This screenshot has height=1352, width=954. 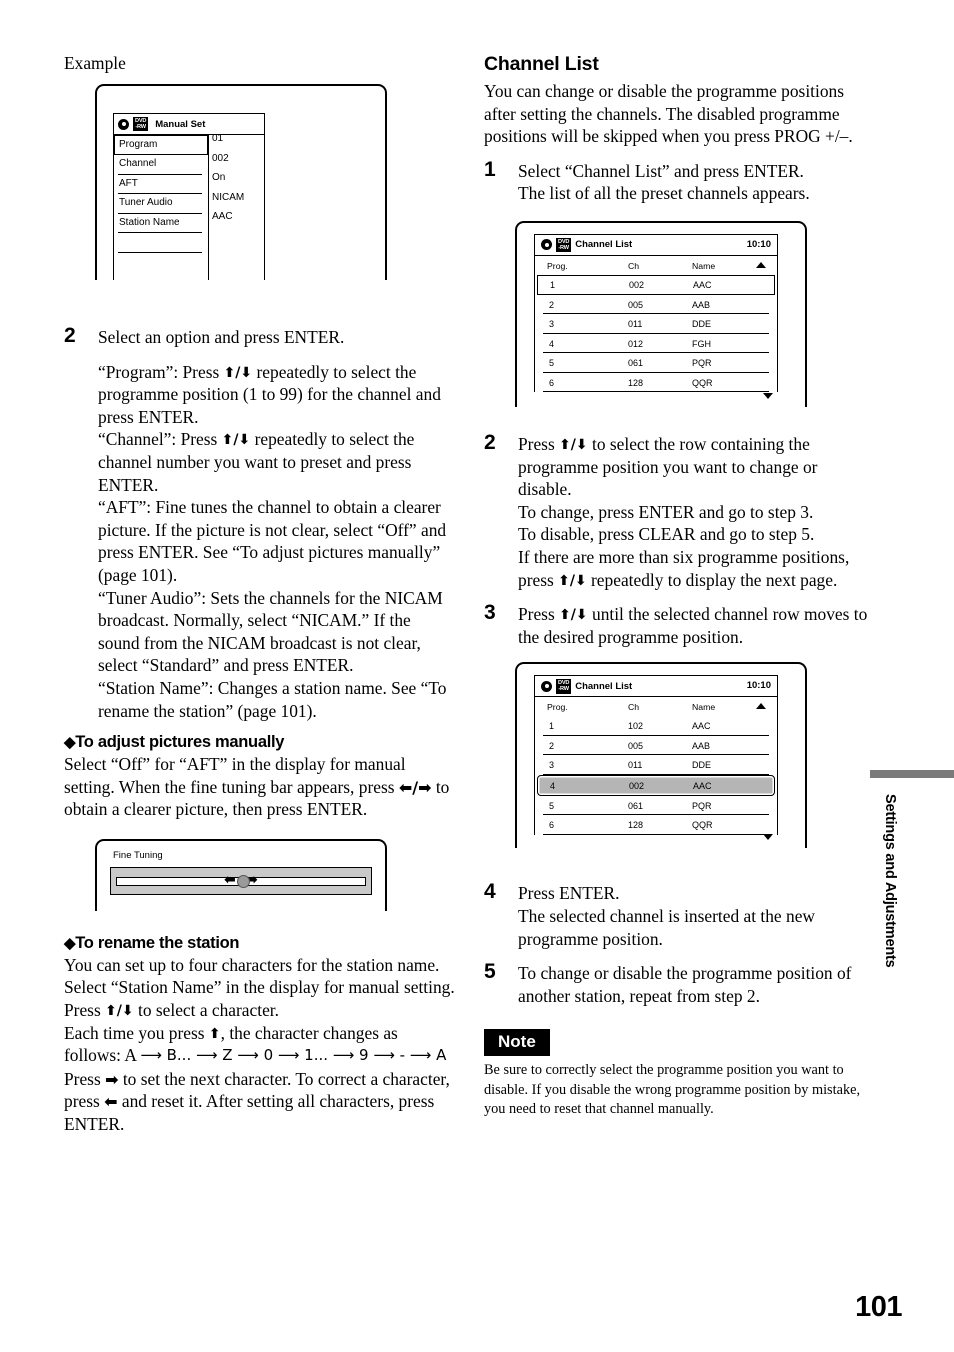 What do you see at coordinates (636, 805) in the screenshot?
I see `cell-ch: 061` at bounding box center [636, 805].